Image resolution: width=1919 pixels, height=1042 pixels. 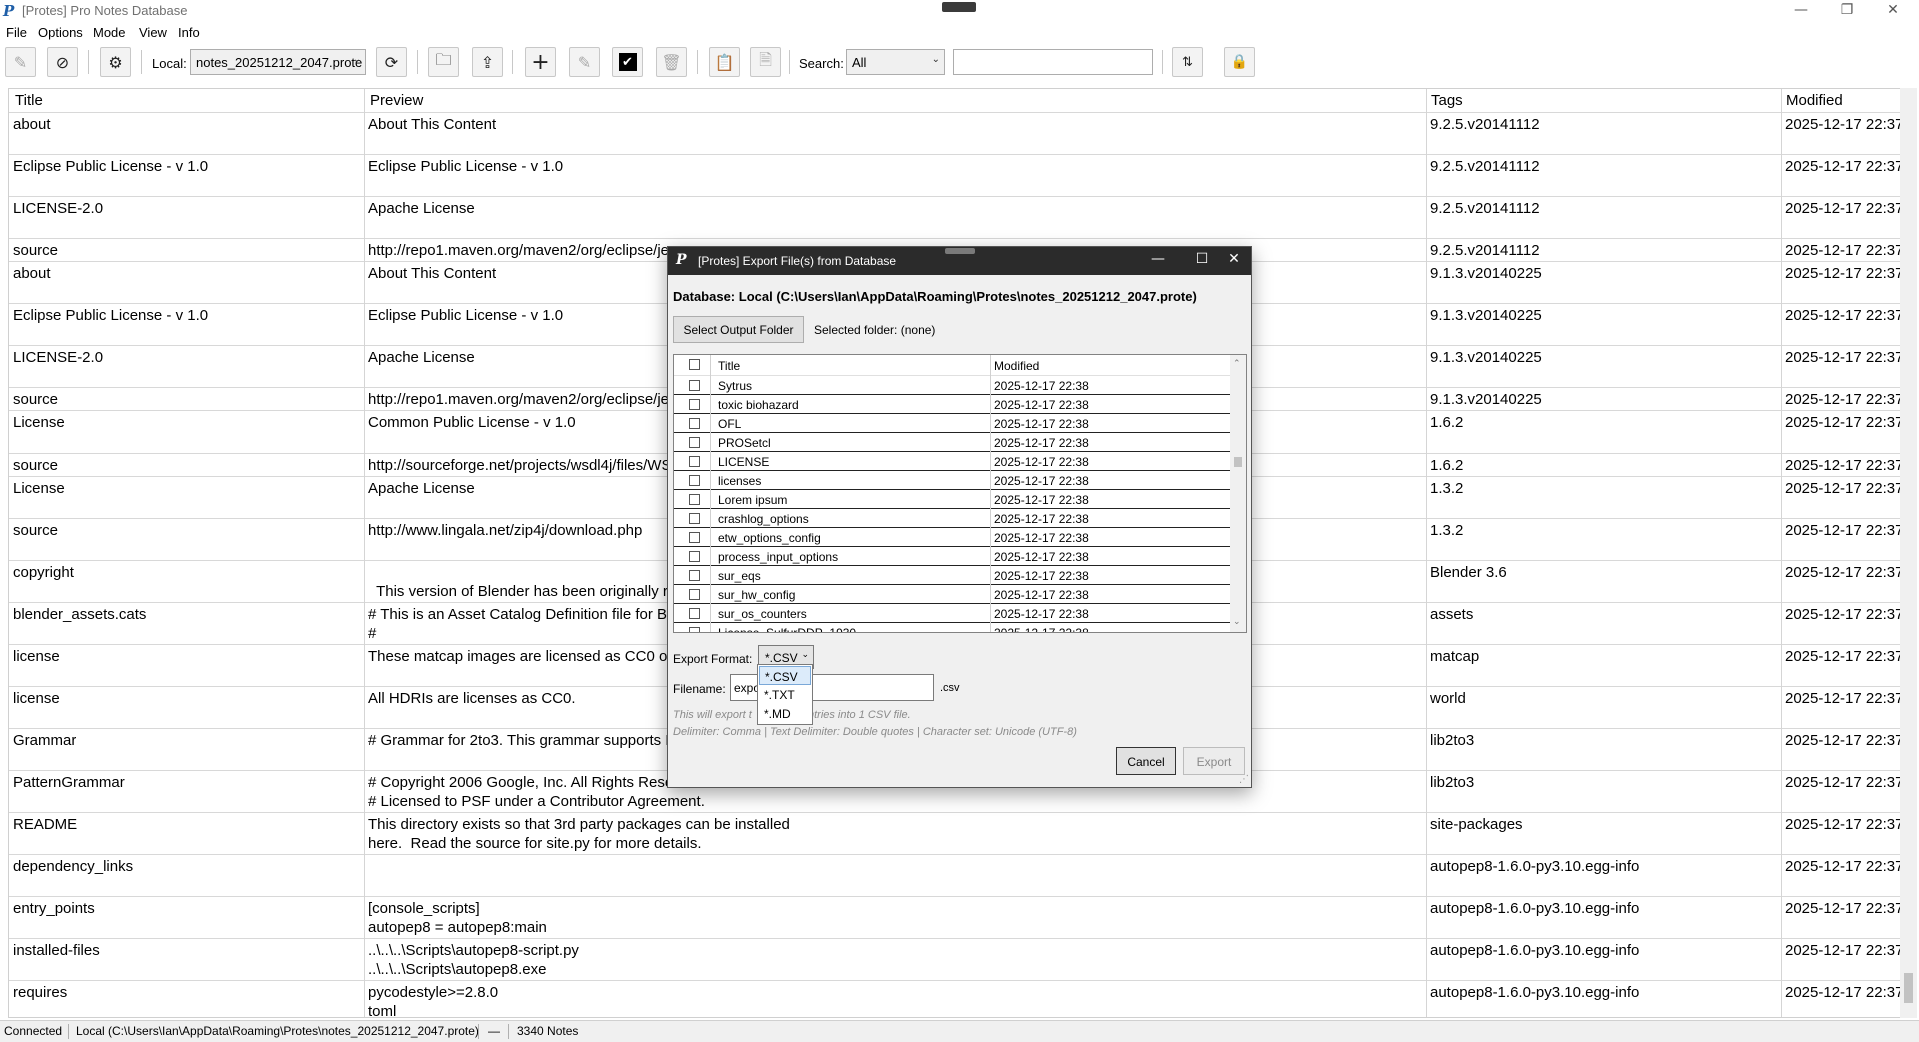 I want to click on title-drag-handle, so click(x=959, y=7).